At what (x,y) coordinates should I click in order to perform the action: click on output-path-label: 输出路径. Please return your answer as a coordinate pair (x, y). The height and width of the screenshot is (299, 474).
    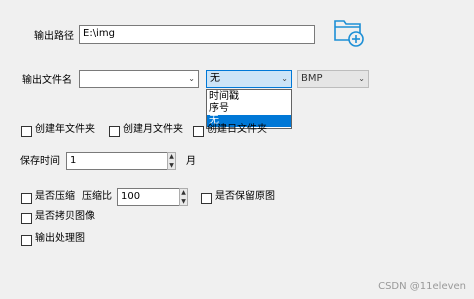
    Looking at the image, I should click on (54, 36).